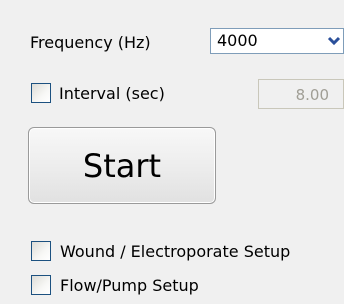 This screenshot has height=304, width=344. I want to click on interval-value: 8.00, so click(312, 95).